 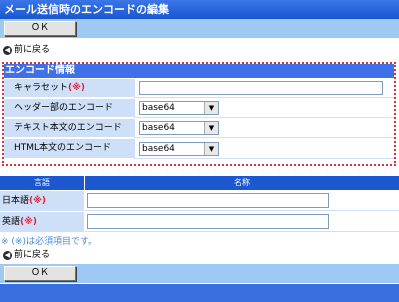 I want to click on text-body-encoding-select: base64 ▼, so click(x=179, y=128).